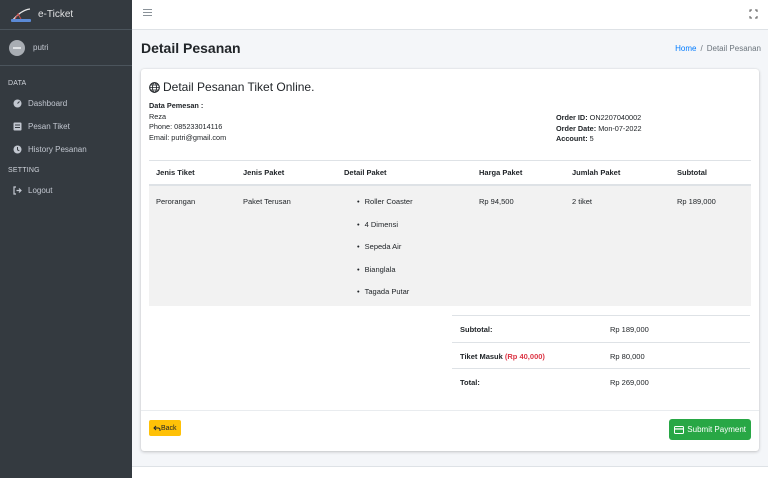  What do you see at coordinates (41, 47) in the screenshot?
I see `user-name: putri` at bounding box center [41, 47].